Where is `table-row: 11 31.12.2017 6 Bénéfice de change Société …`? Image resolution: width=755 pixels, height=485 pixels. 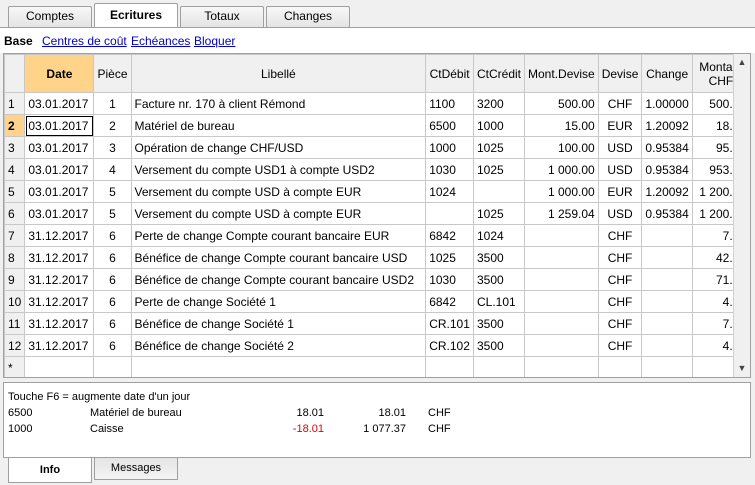 table-row: 11 31.12.2017 6 Bénéfice de change Société … is located at coordinates (377, 323).